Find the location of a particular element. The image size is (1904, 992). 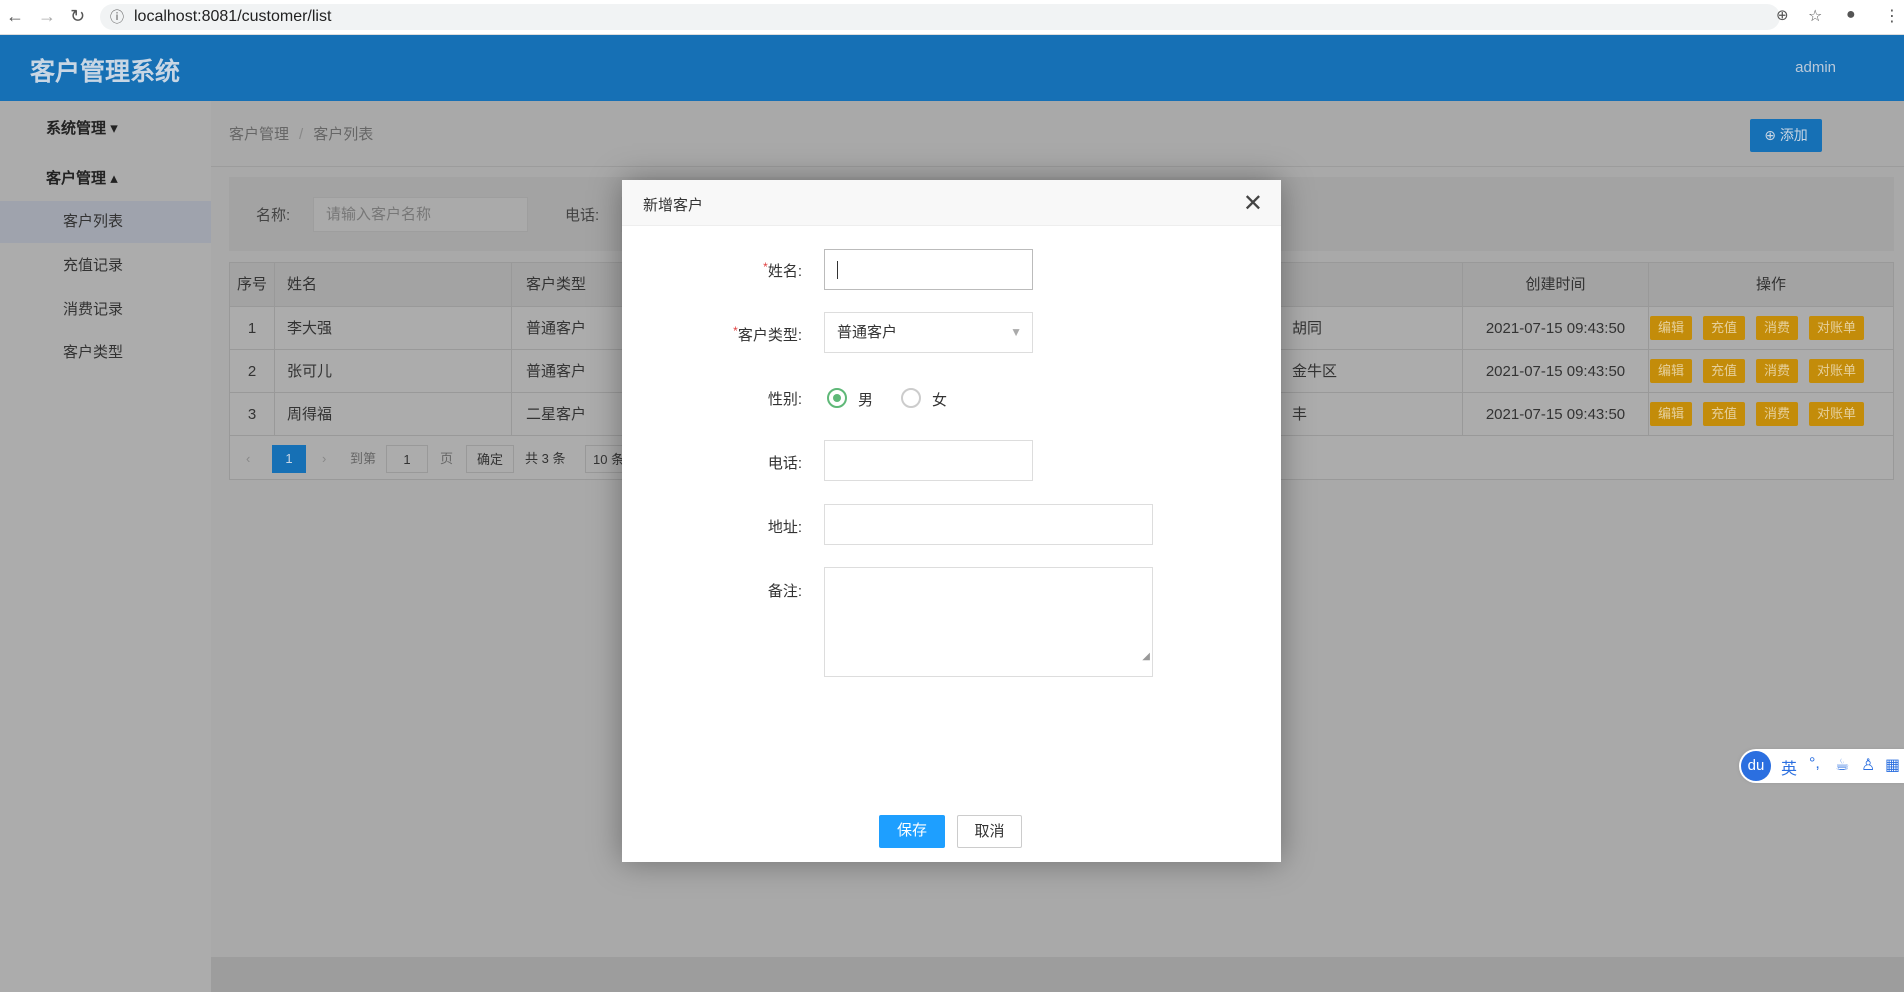

ime-lang-toggle: 英 is located at coordinates (1789, 767).